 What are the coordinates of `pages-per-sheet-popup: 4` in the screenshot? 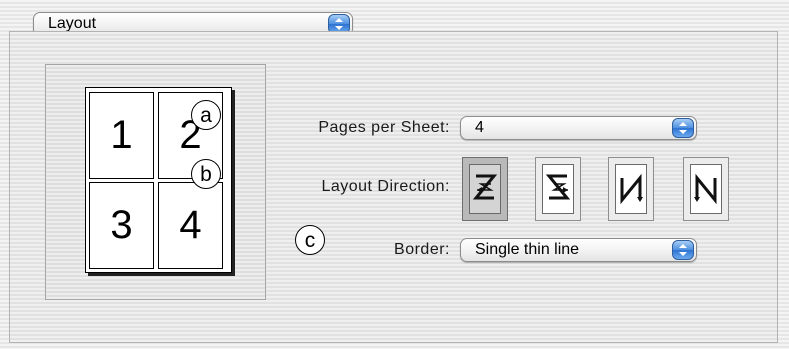 It's located at (578, 128).